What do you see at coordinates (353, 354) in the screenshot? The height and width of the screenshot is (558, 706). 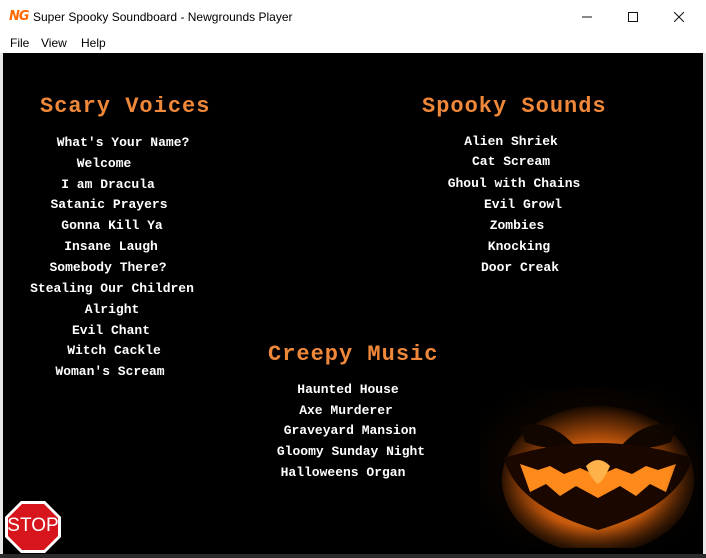 I see `creepy-music-heading: Creepy Music` at bounding box center [353, 354].